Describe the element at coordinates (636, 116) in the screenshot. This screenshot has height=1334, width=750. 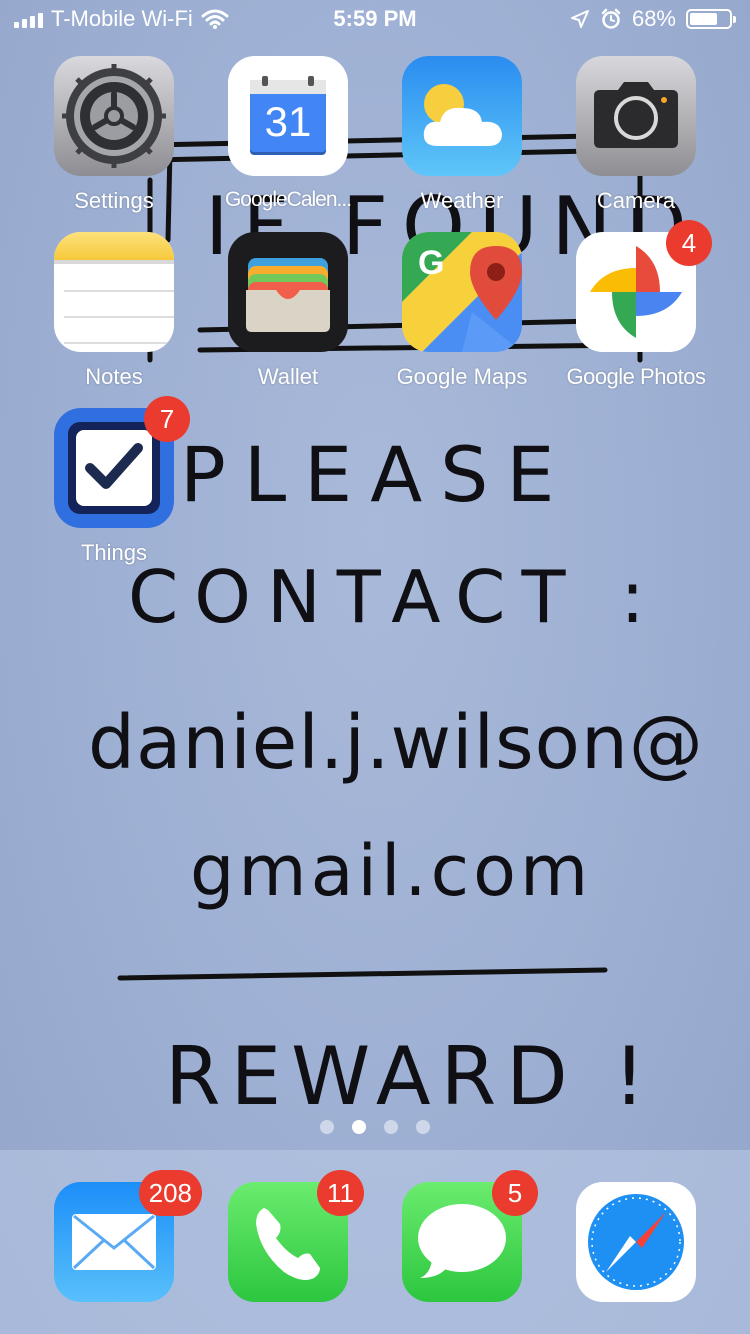
I see `camera-icon` at that location.